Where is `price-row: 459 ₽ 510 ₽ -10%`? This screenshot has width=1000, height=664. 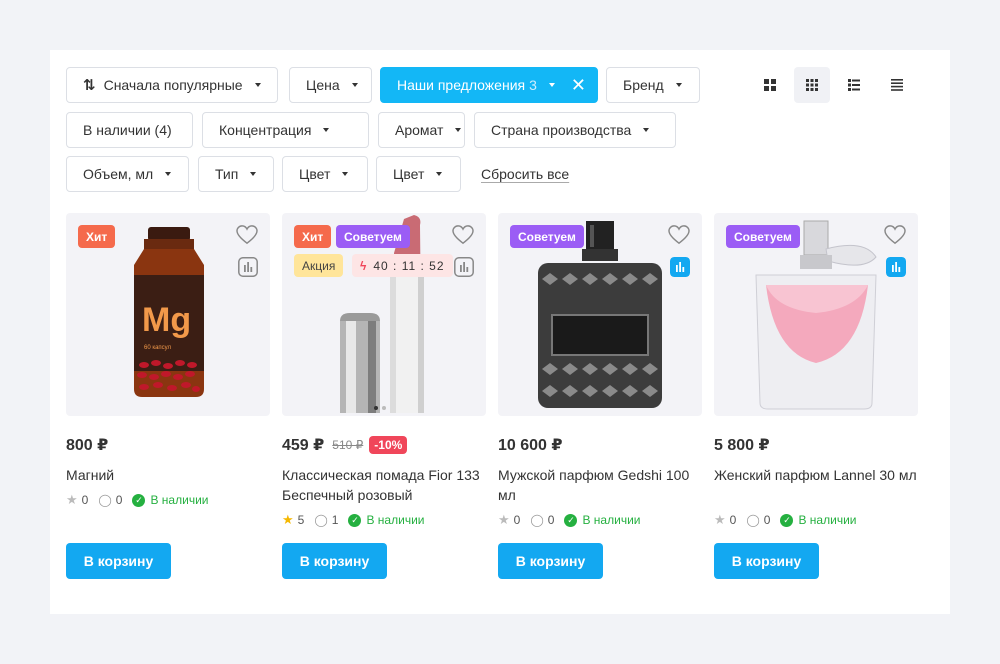 price-row: 459 ₽ 510 ₽ -10% is located at coordinates (345, 445).